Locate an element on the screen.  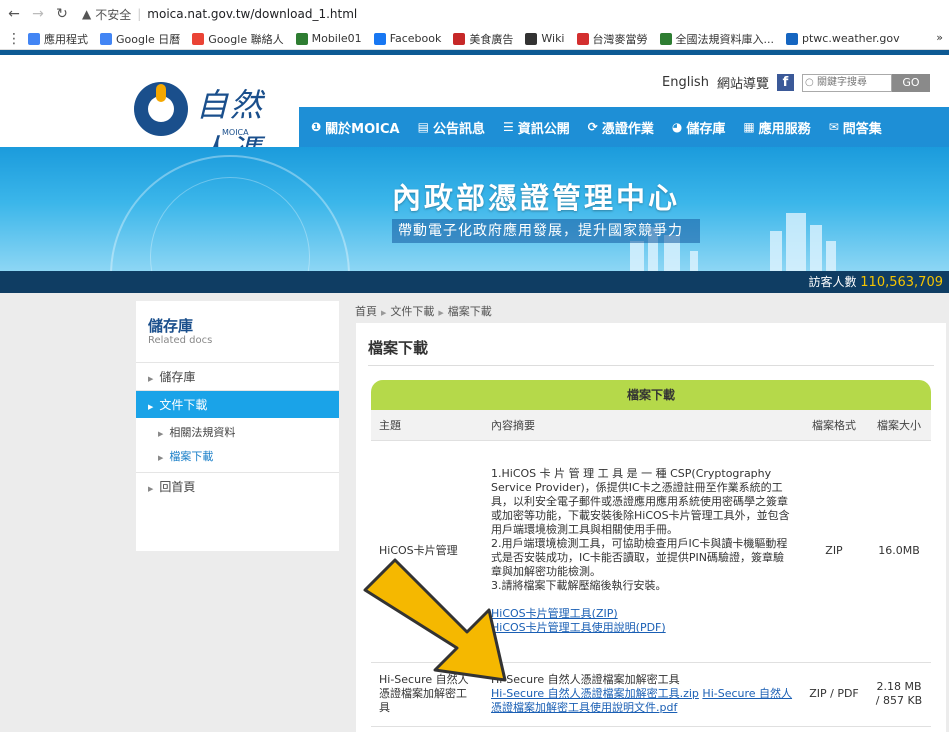
arrow-left-icon: ← is located at coordinates (14, 14).